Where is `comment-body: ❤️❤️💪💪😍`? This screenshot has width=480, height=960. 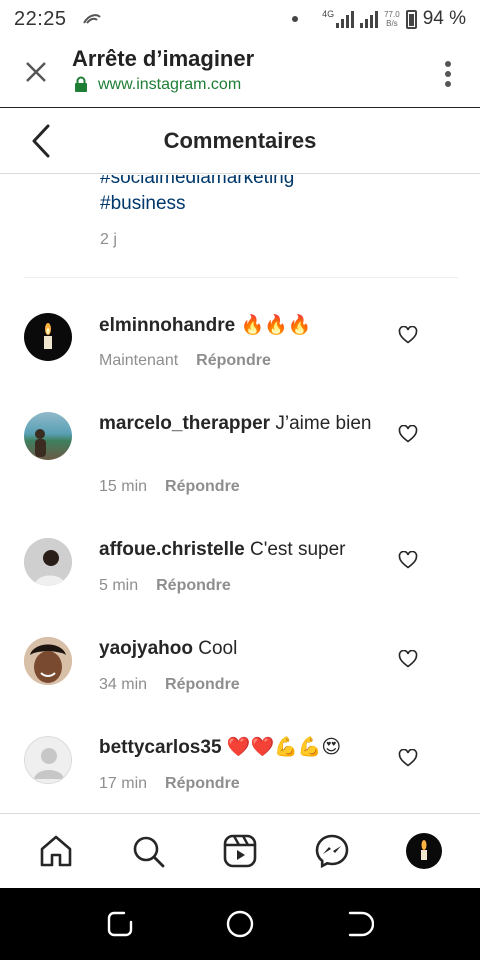
comment-body: ❤️❤️💪💪😍 is located at coordinates (284, 747).